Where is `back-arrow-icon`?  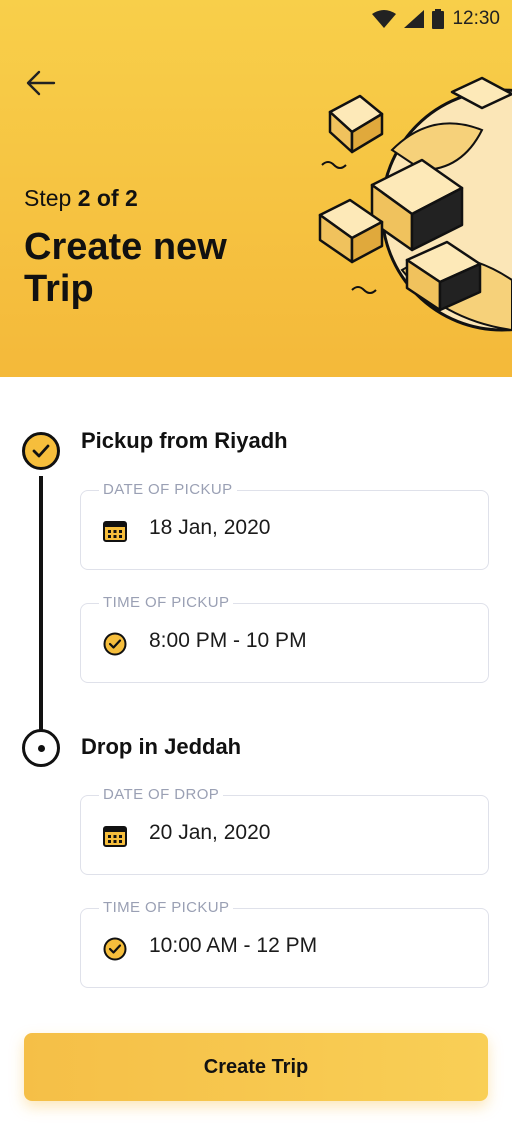
back-arrow-icon is located at coordinates (41, 83).